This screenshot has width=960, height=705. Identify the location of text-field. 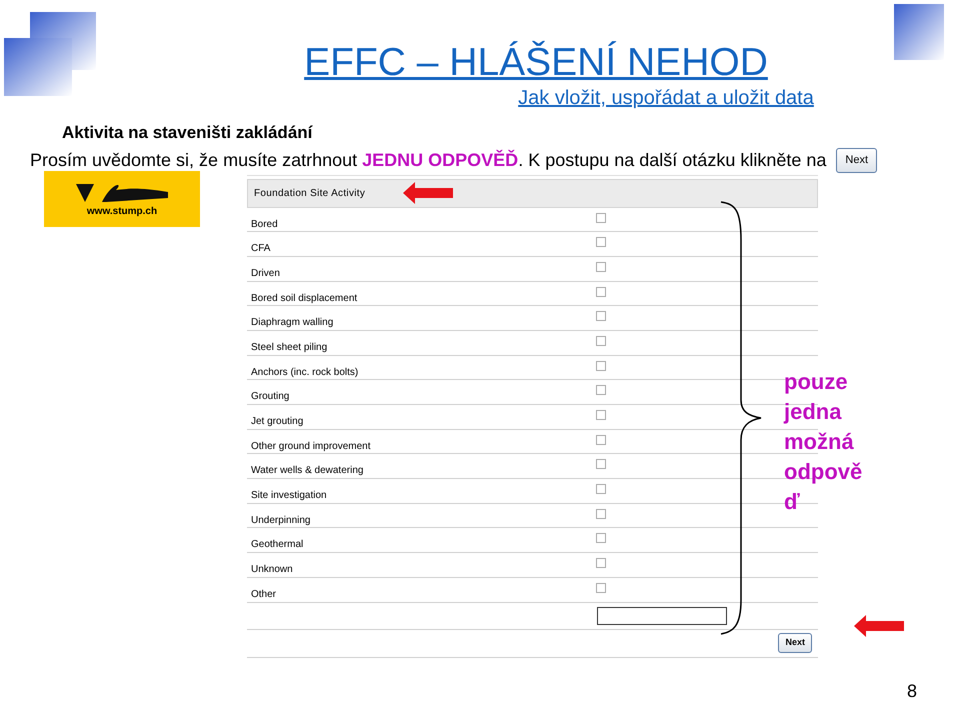
(662, 615).